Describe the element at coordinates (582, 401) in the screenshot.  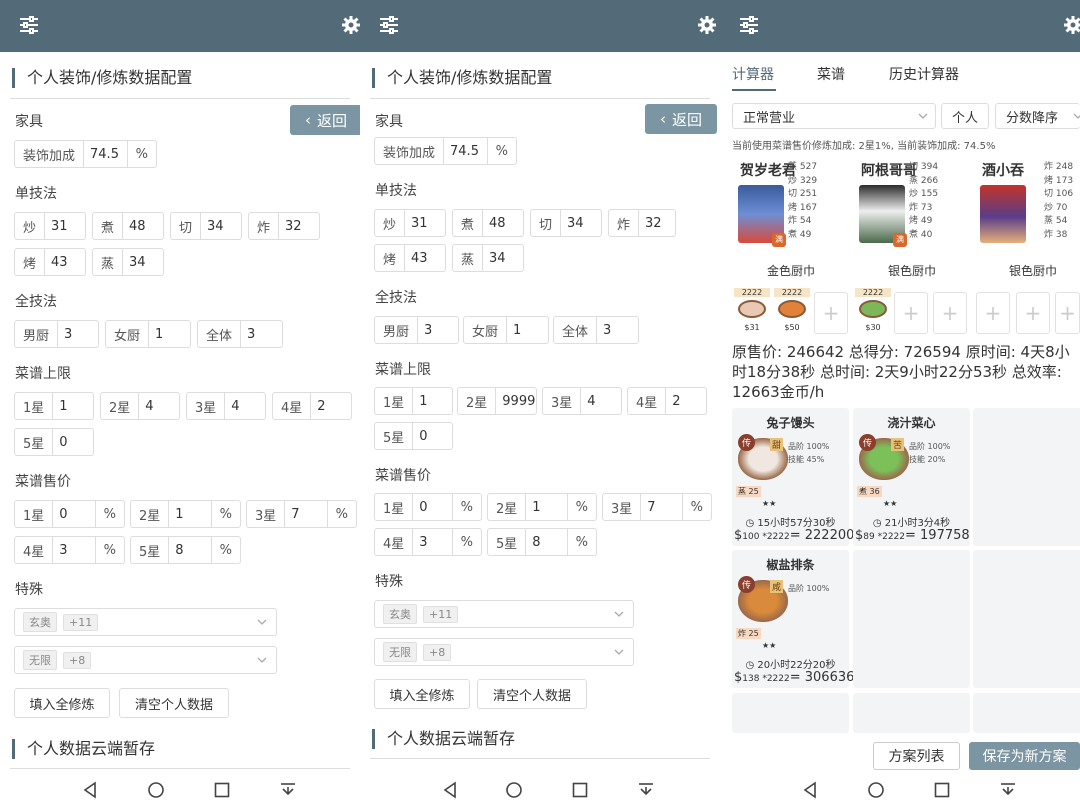
I see `cap-3star-field: 3星 4` at that location.